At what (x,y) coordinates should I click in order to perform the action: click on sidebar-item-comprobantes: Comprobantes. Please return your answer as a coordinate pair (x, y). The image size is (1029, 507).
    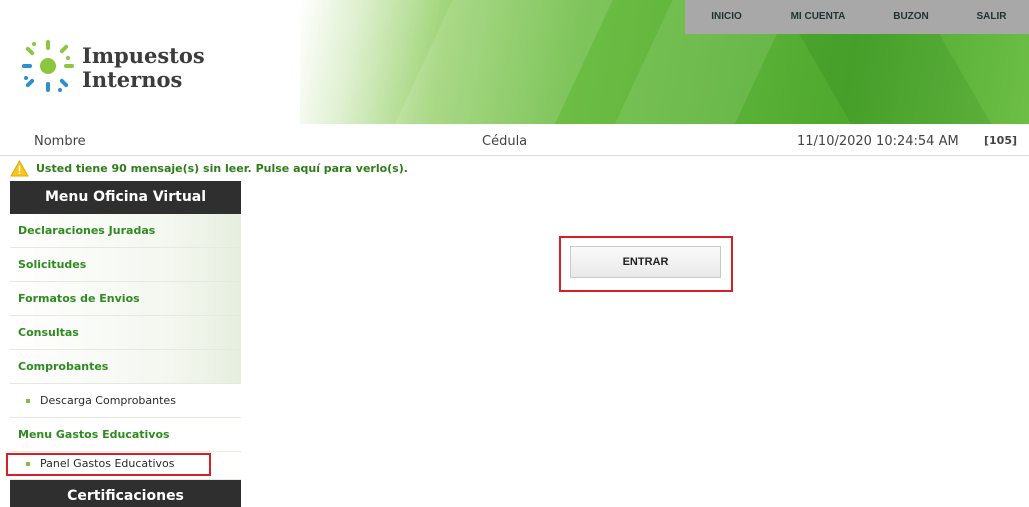
    Looking at the image, I should click on (125, 367).